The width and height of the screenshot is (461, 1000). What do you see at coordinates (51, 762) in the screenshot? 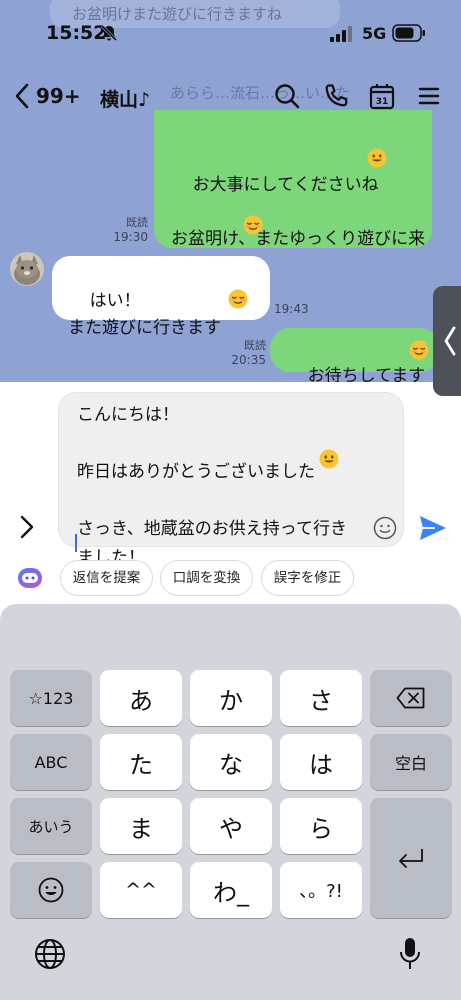
I see `key-abc: ABC` at bounding box center [51, 762].